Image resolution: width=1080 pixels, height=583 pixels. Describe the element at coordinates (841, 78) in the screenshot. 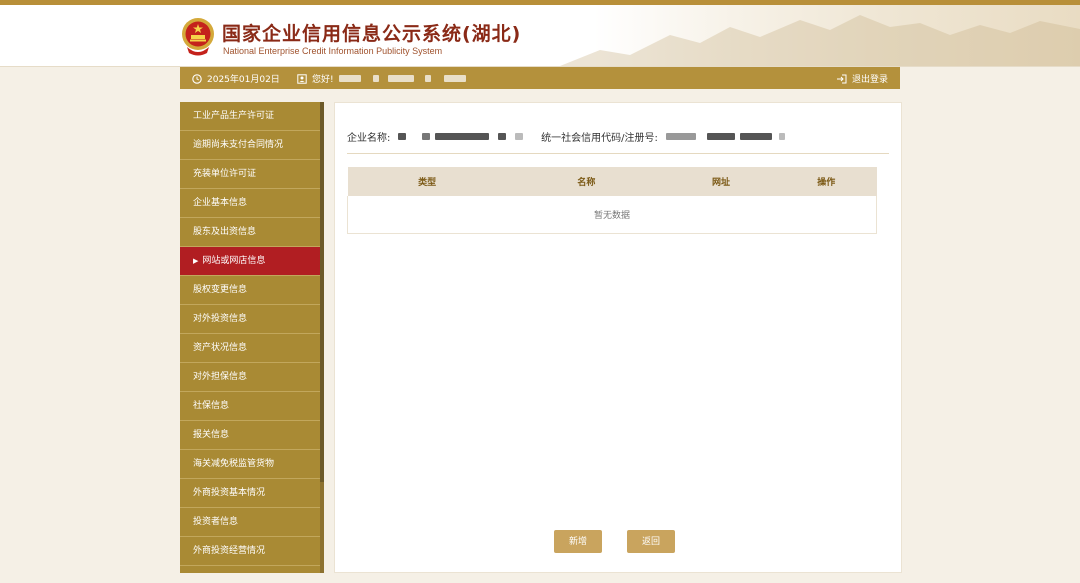

I see `logout-icon` at that location.